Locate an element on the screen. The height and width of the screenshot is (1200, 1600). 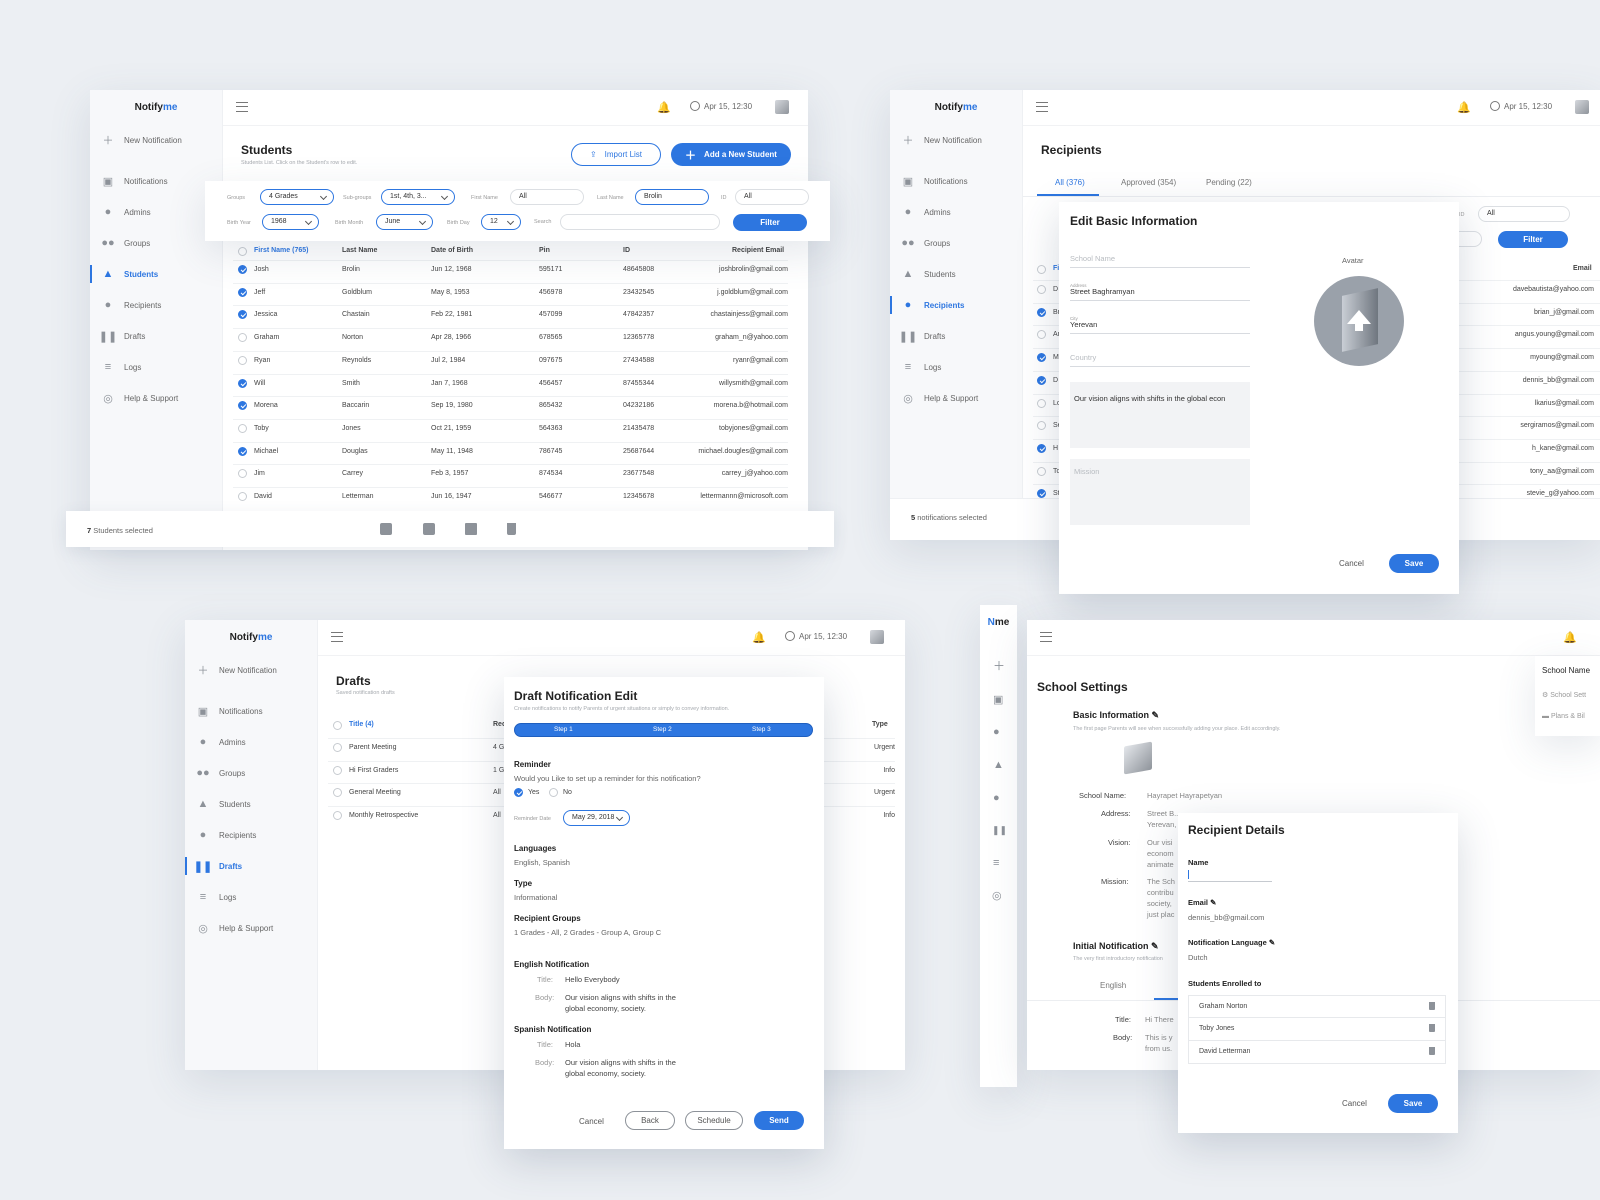
col-id: ID is located at coordinates (626, 250).